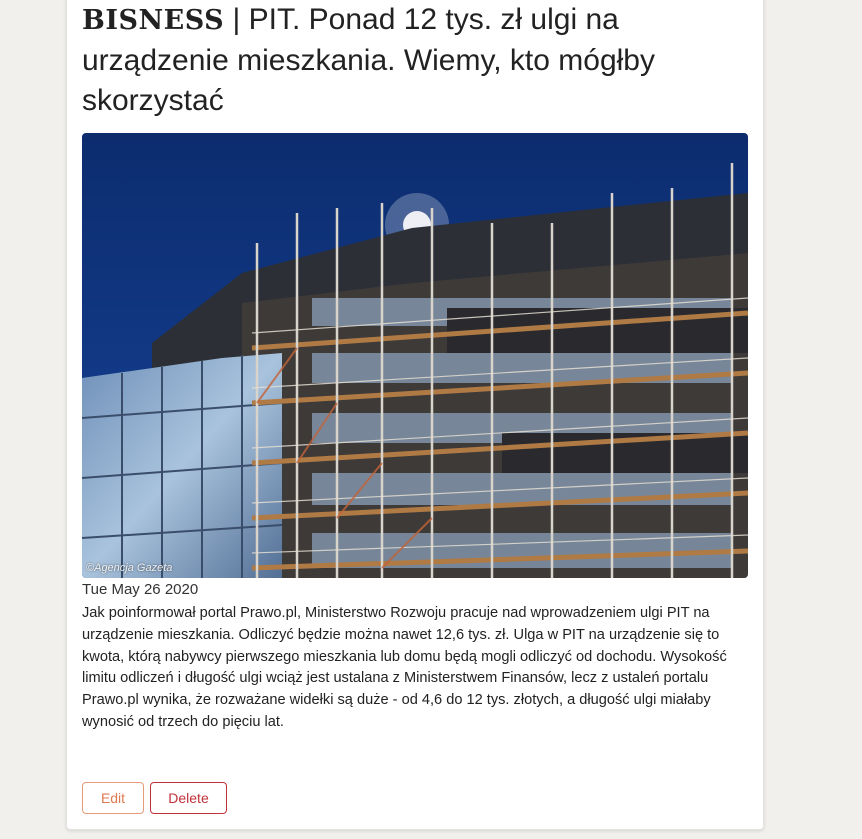 Image resolution: width=862 pixels, height=839 pixels. I want to click on edit-button: Edit, so click(113, 798).